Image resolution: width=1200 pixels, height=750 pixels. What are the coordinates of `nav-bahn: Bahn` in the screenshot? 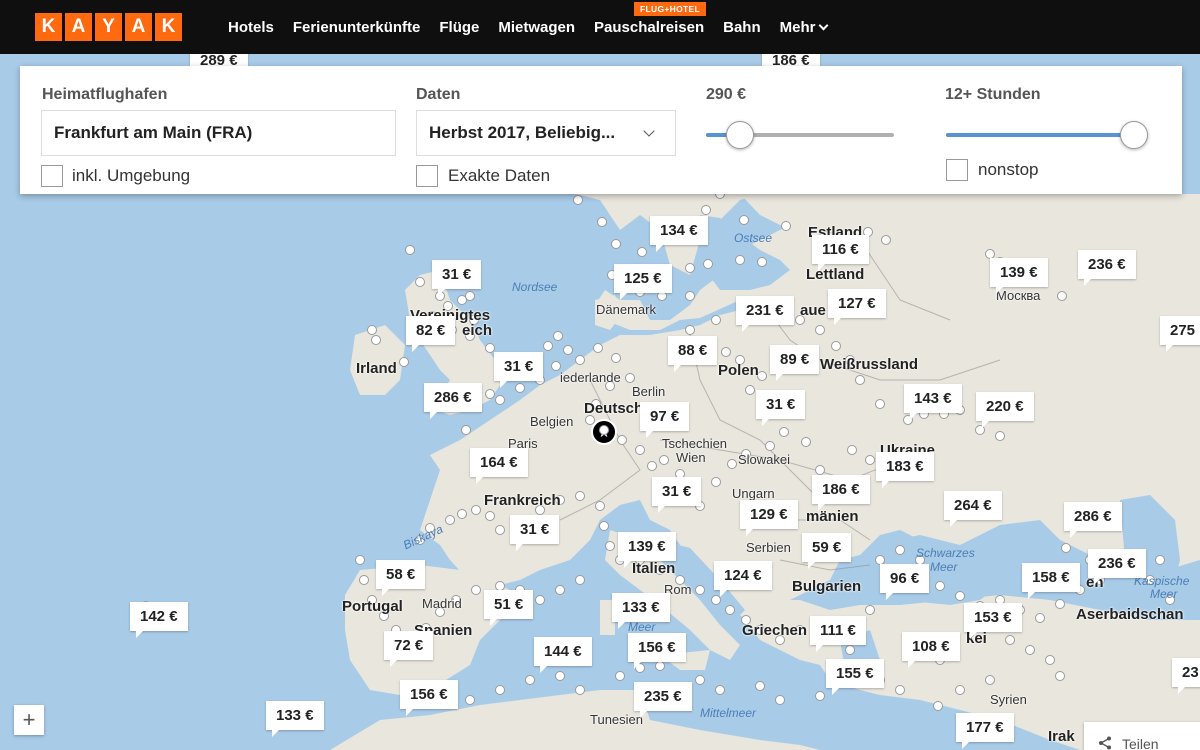 It's located at (742, 27).